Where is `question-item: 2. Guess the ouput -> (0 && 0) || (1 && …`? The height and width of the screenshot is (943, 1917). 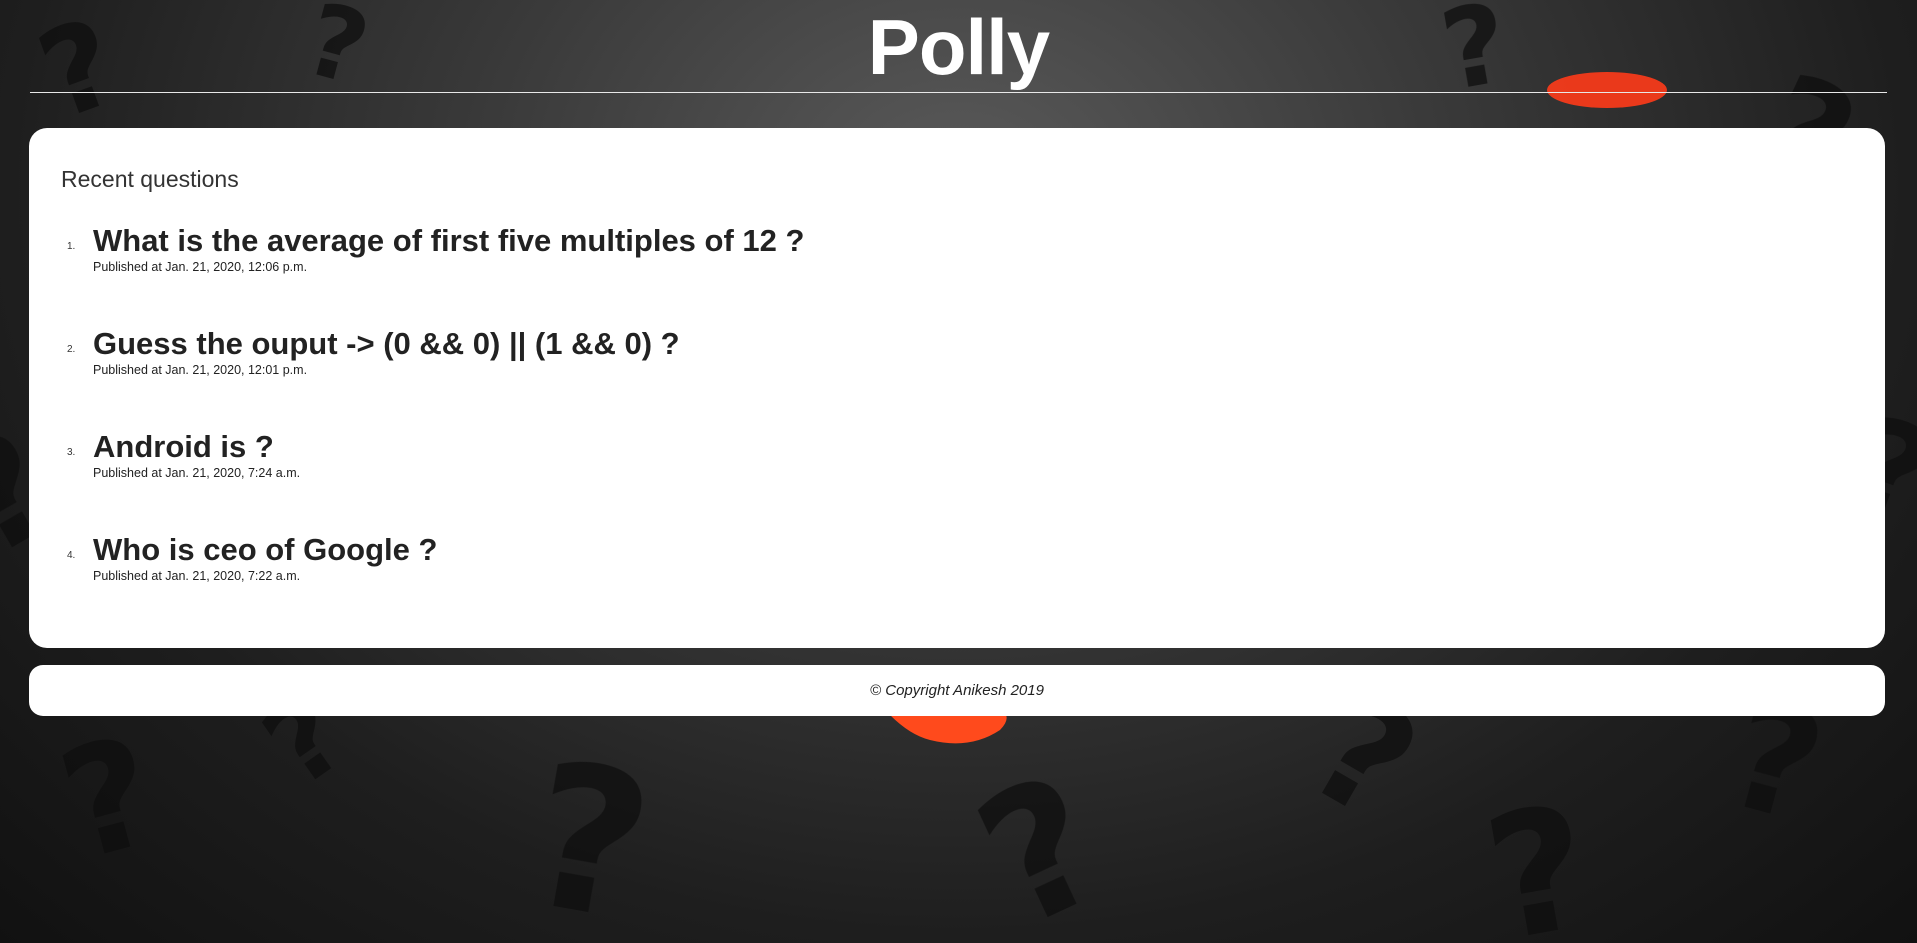
question-item: 2. Guess the ouput -> (0 && 0) || (1 && … is located at coordinates (957, 377).